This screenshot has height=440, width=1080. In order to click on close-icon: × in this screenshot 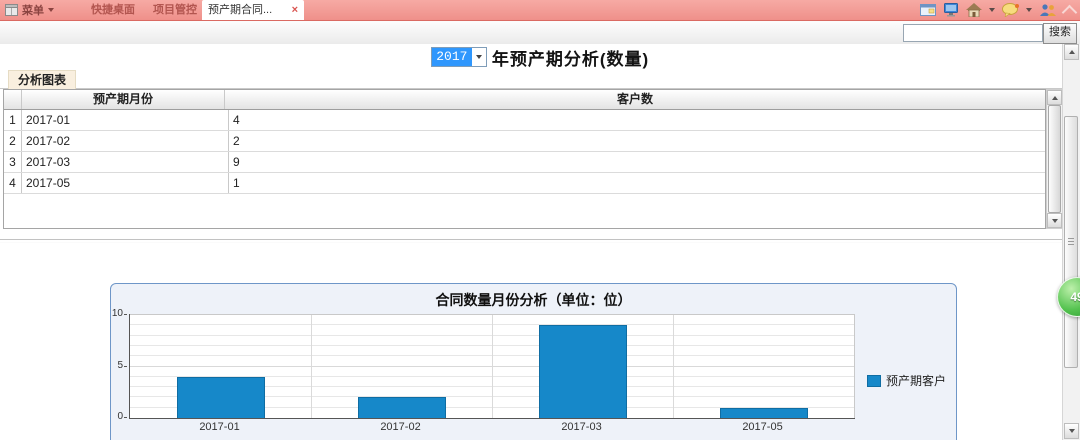, I will do `click(295, 10)`.